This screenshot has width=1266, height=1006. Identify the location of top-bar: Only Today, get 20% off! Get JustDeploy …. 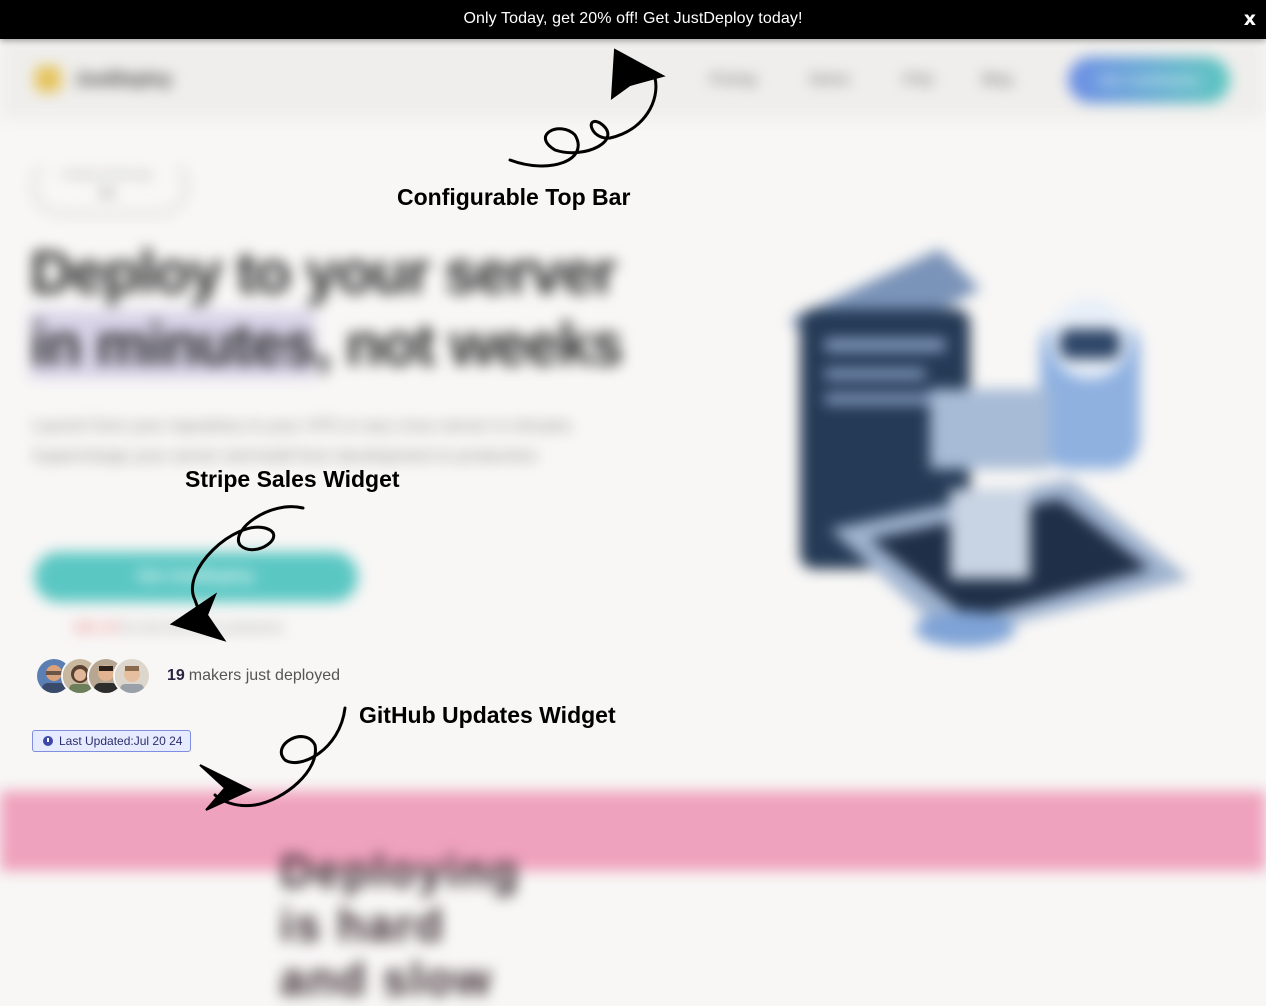
(633, 19).